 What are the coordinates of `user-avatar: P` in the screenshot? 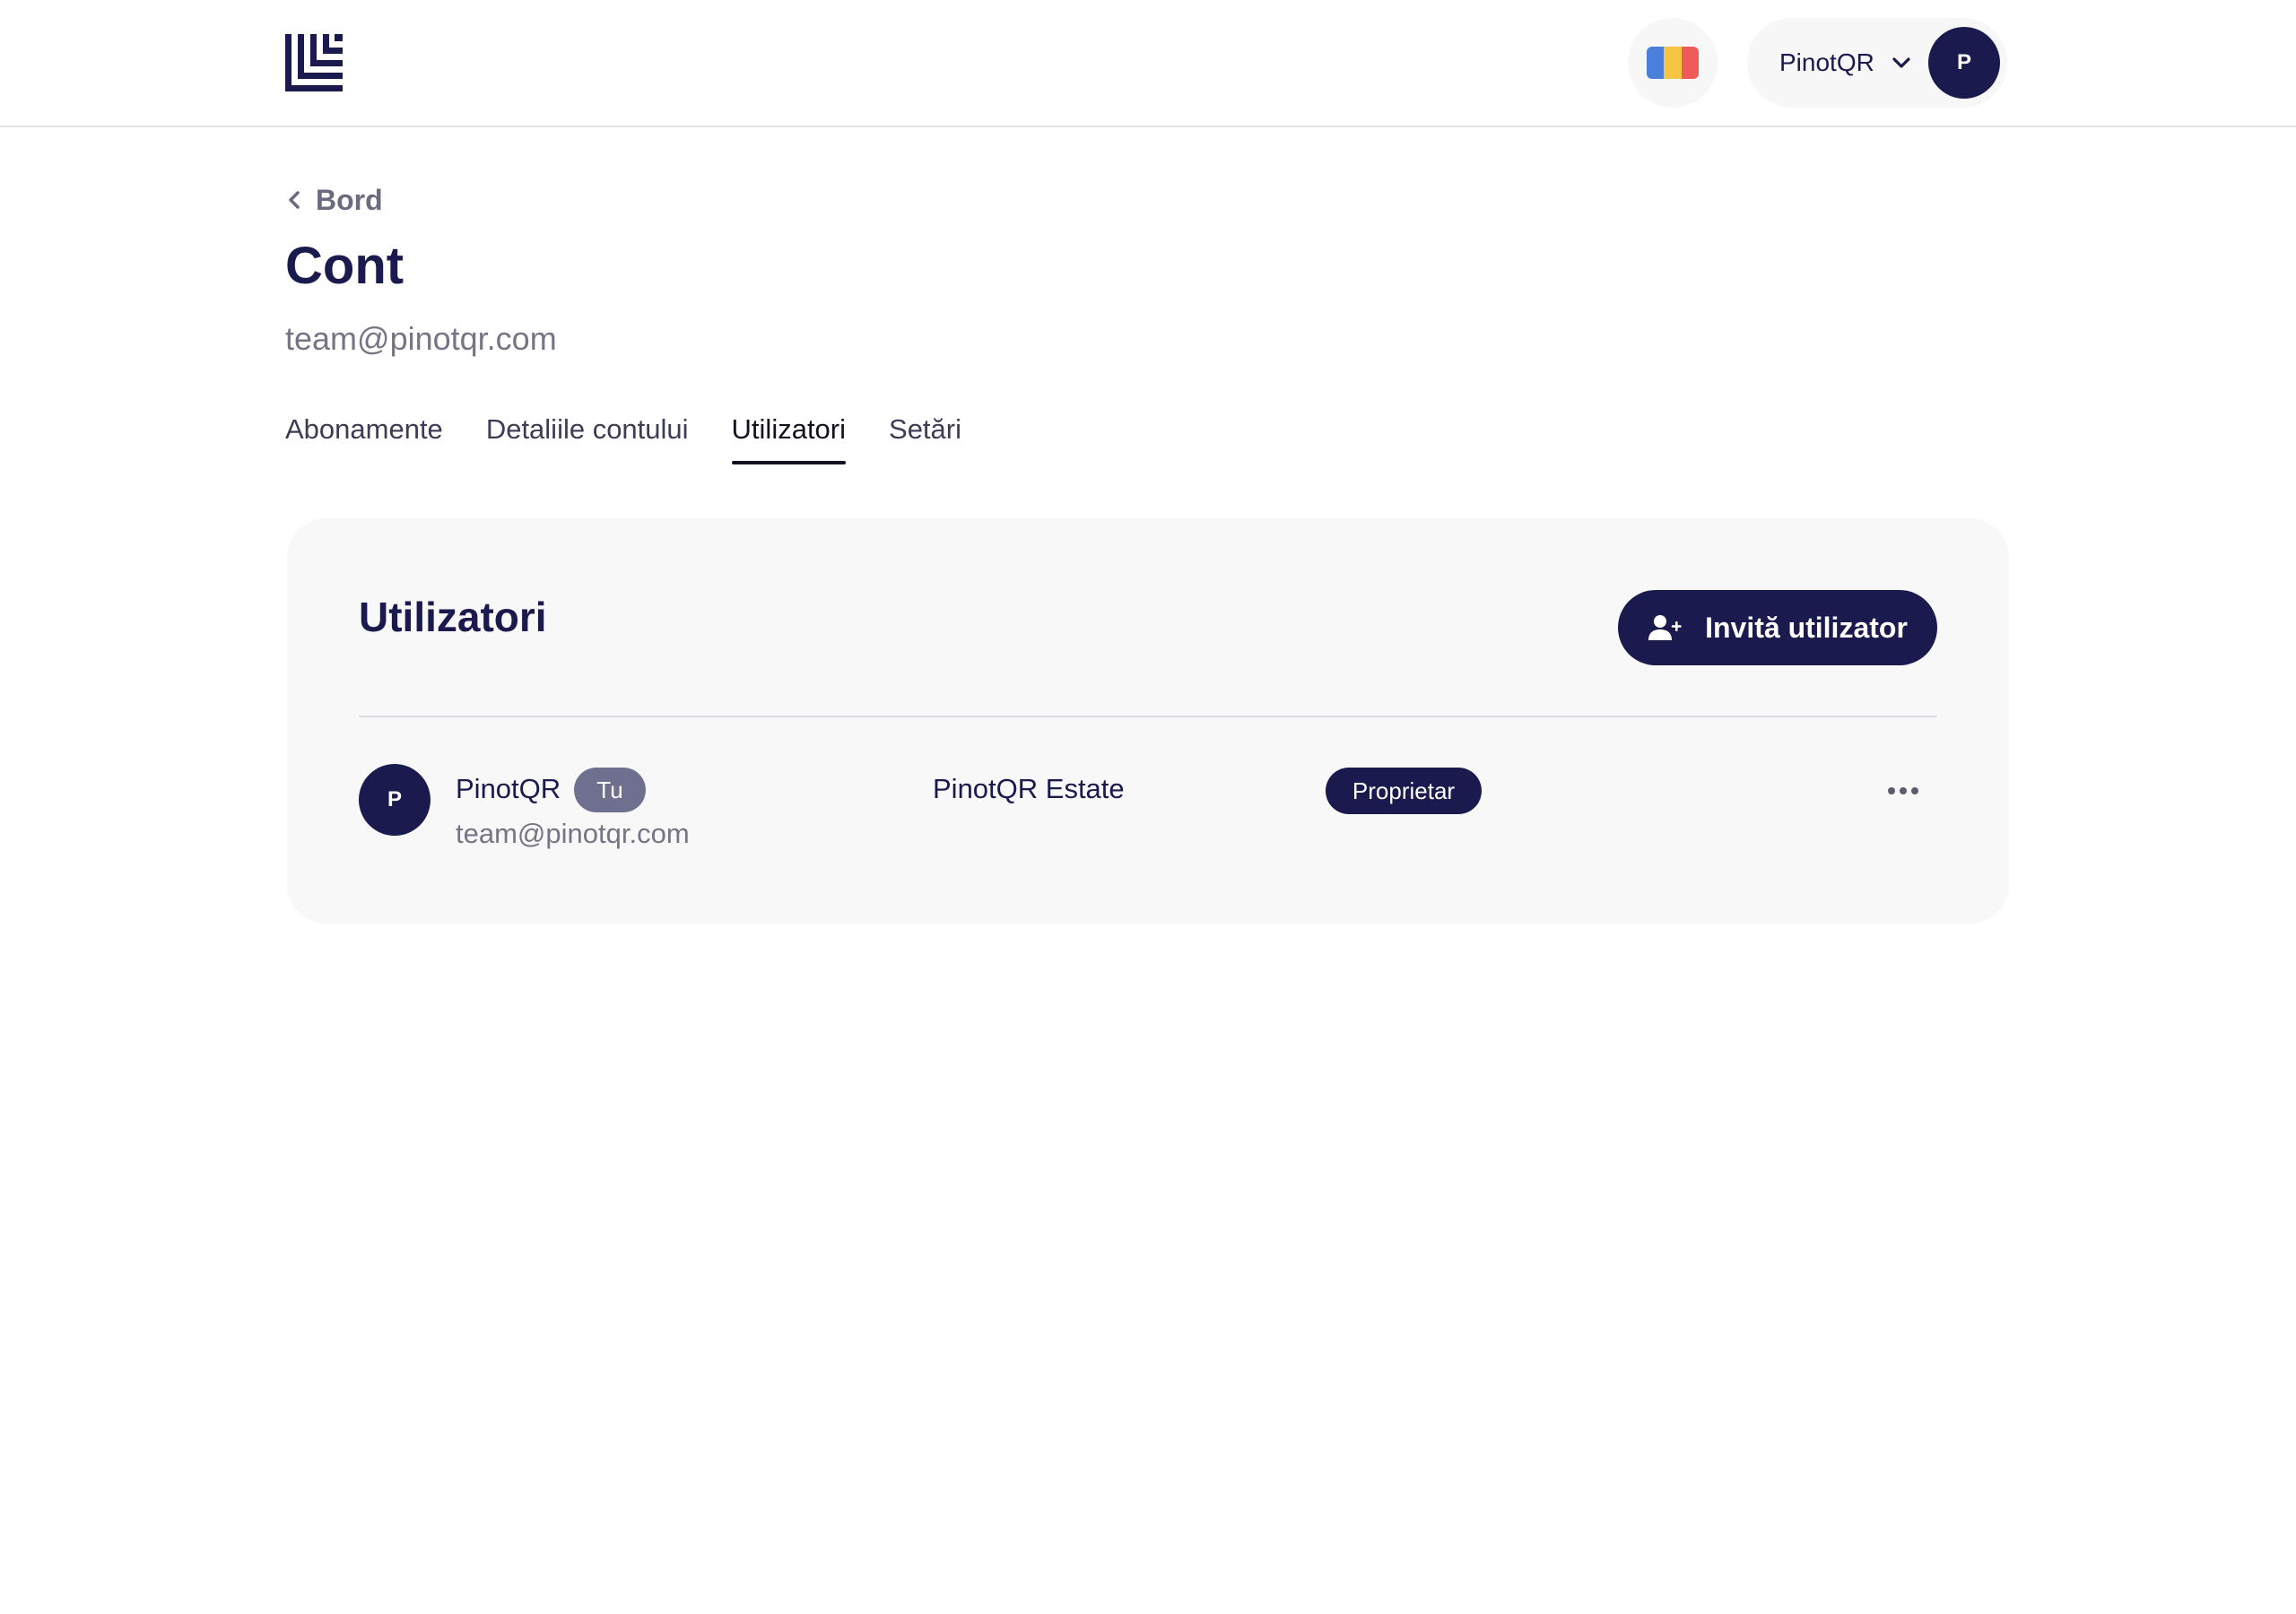 It's located at (394, 800).